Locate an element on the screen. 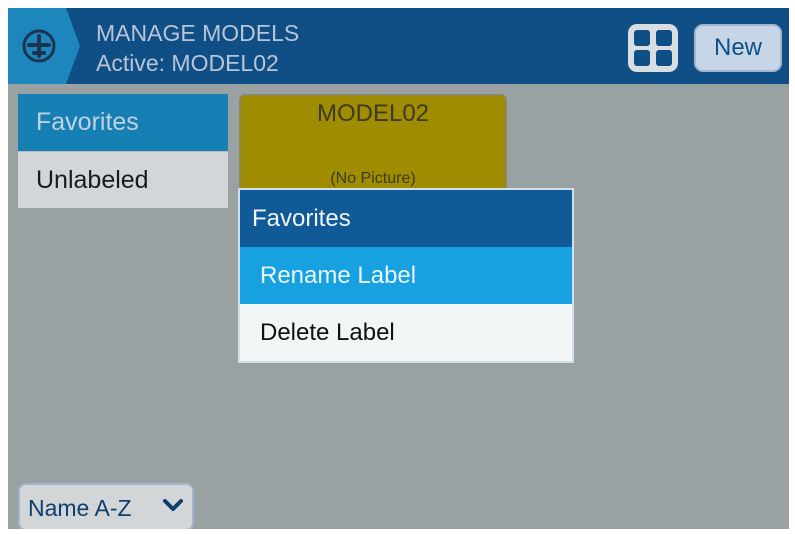 This screenshot has height=534, width=795. page-title: MANAGE MODELS is located at coordinates (198, 33).